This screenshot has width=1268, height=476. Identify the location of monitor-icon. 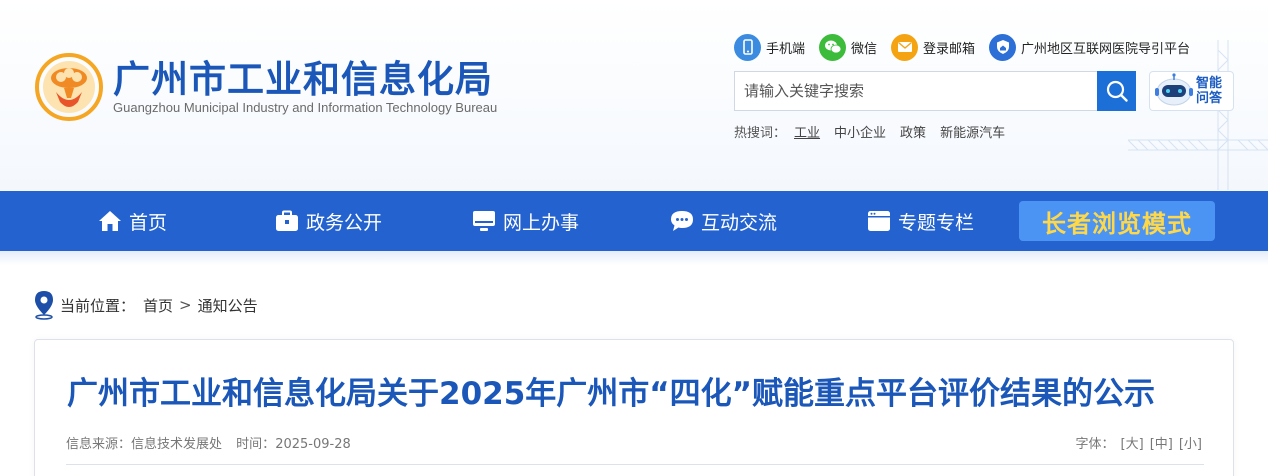
(484, 221).